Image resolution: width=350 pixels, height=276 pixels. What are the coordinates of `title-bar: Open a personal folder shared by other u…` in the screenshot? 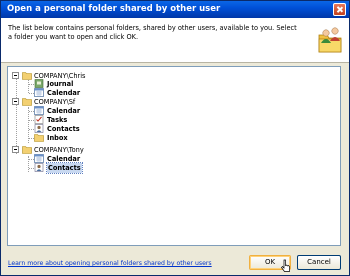 It's located at (175, 9).